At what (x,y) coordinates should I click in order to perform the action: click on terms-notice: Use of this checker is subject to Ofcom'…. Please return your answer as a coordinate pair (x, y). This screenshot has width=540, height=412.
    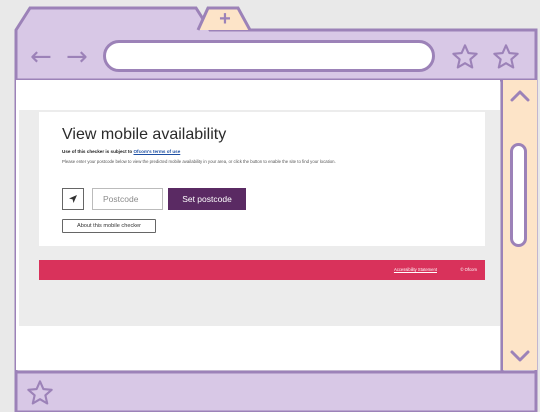
    Looking at the image, I should click on (121, 151).